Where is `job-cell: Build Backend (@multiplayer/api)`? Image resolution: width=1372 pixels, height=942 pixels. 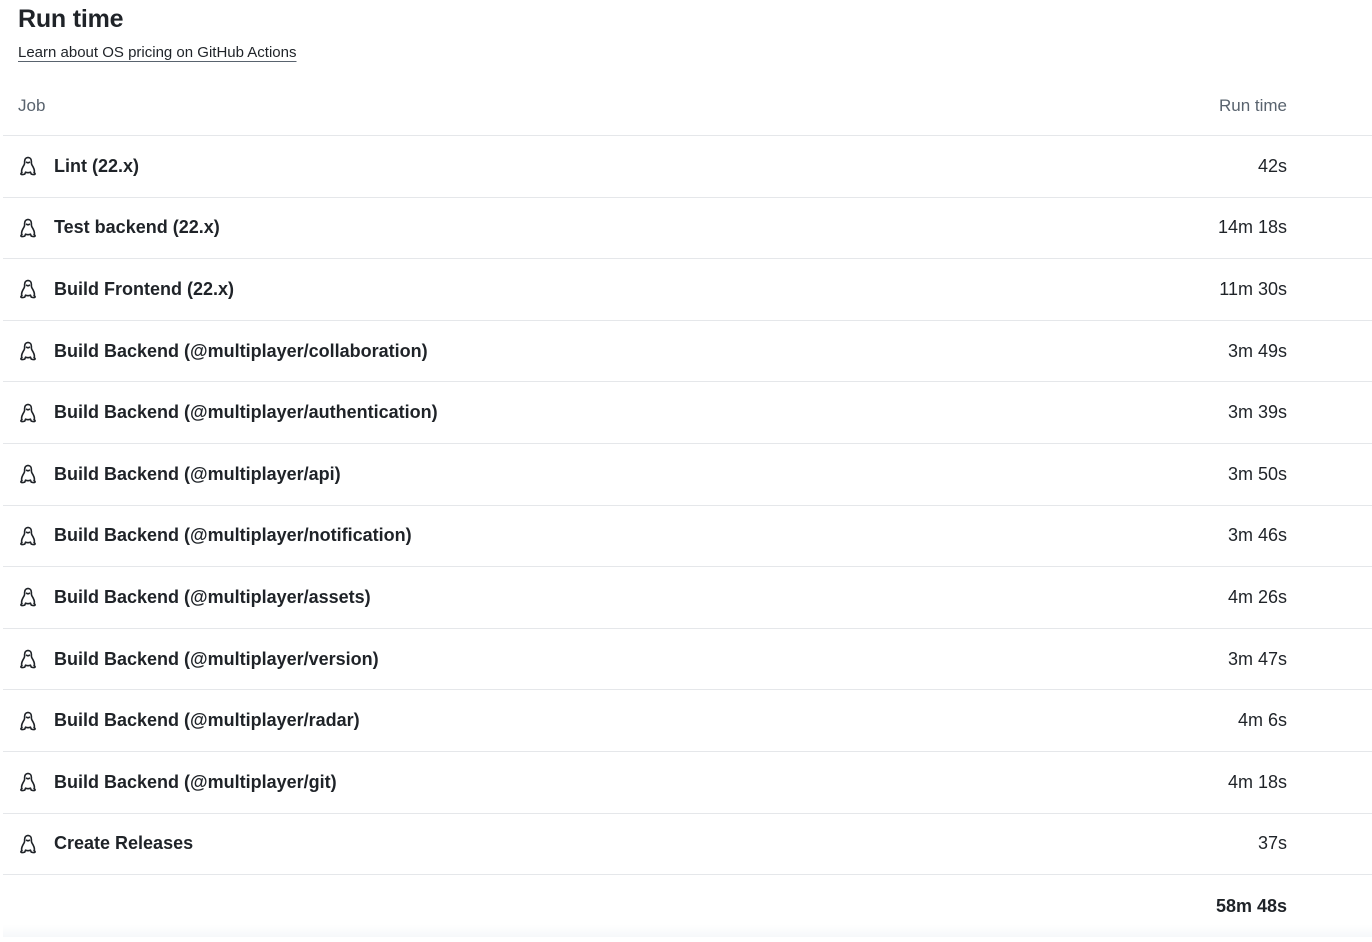
job-cell: Build Backend (@multiplayer/api) is located at coordinates (179, 474).